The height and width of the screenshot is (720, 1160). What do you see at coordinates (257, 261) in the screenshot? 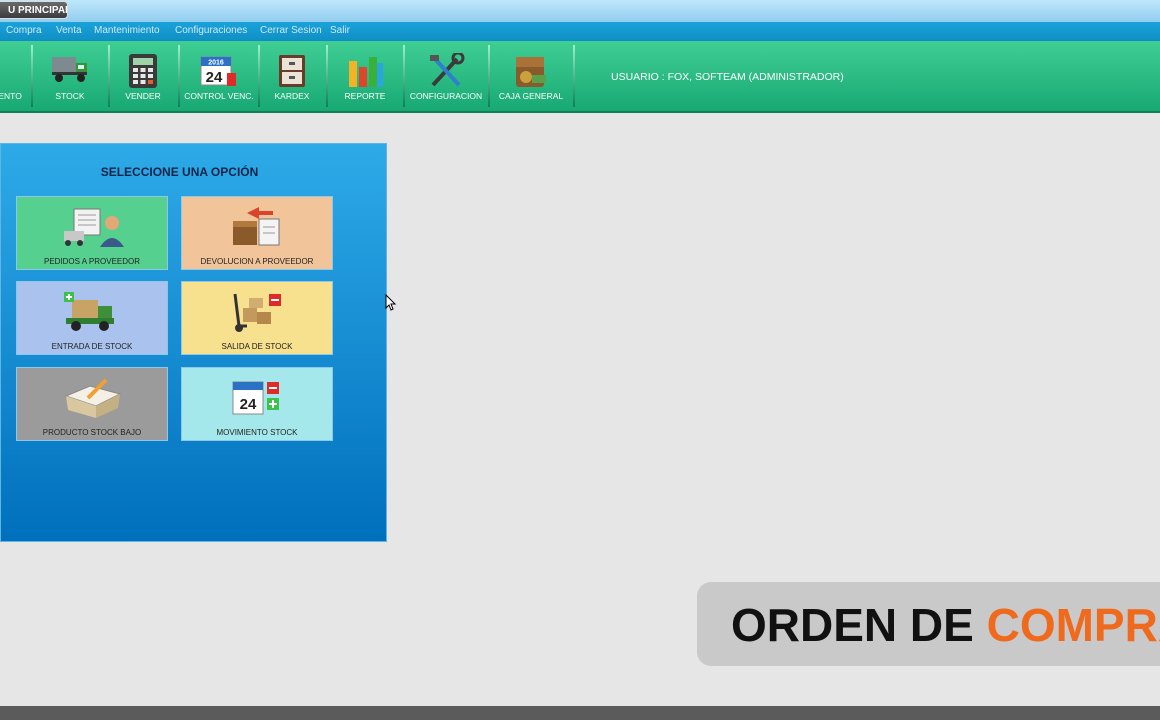
I see `tile-label: DEVOLUCION A PROVEEDOR` at bounding box center [257, 261].